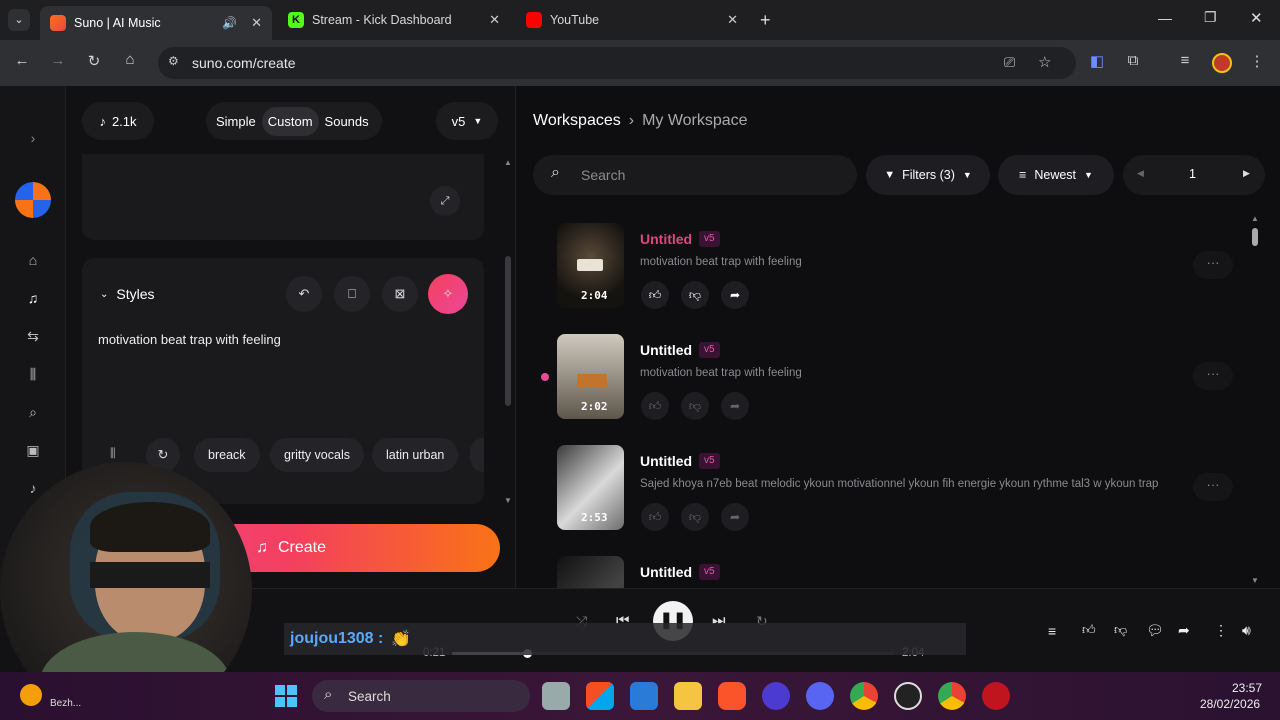 The height and width of the screenshot is (720, 1280). Describe the element at coordinates (189, 339) in the screenshot. I see `styles-textarea: motivation beat trap with feeling` at that location.